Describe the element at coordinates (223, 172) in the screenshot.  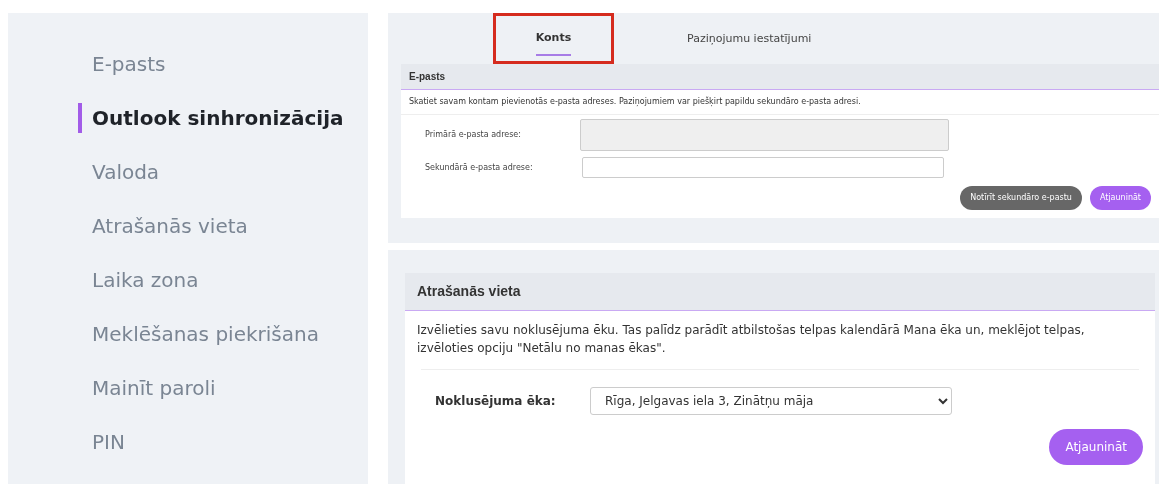
I see `sidebar-item: Valoda` at that location.